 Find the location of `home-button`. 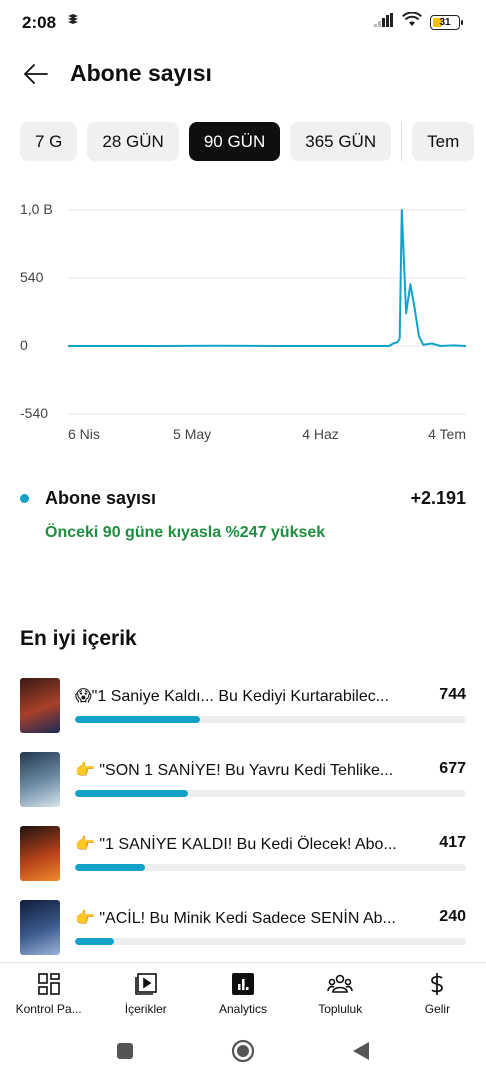

home-button is located at coordinates (243, 1051).